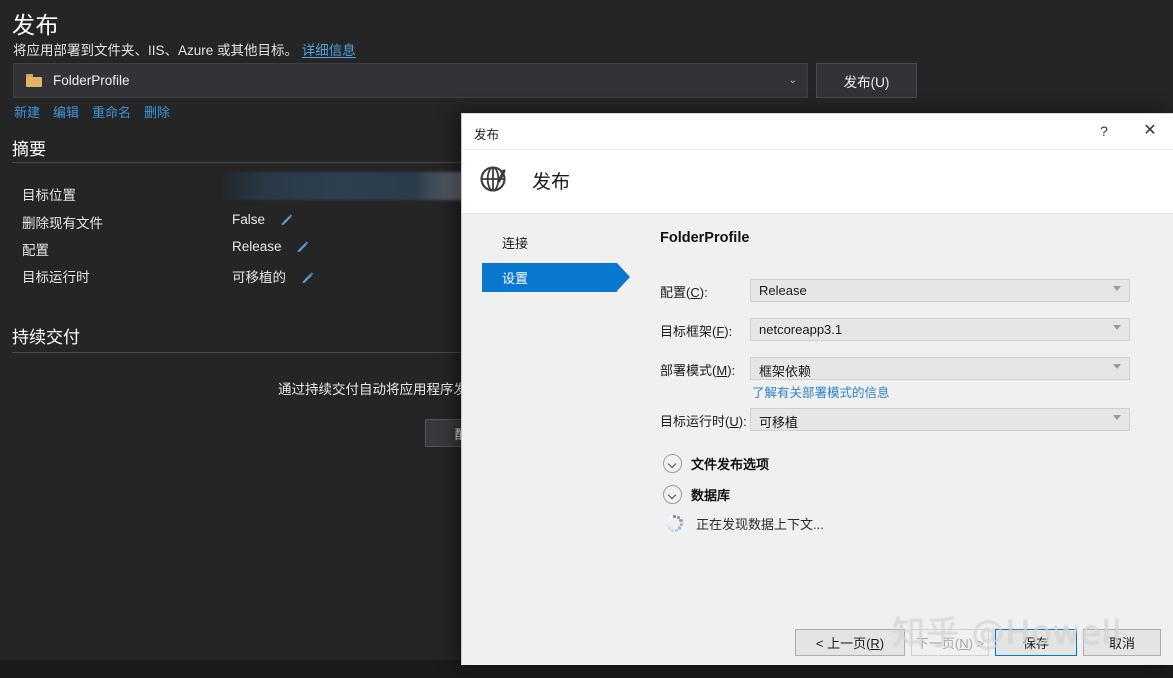  I want to click on field-configuration: 配置(C): Release, so click(899, 290).